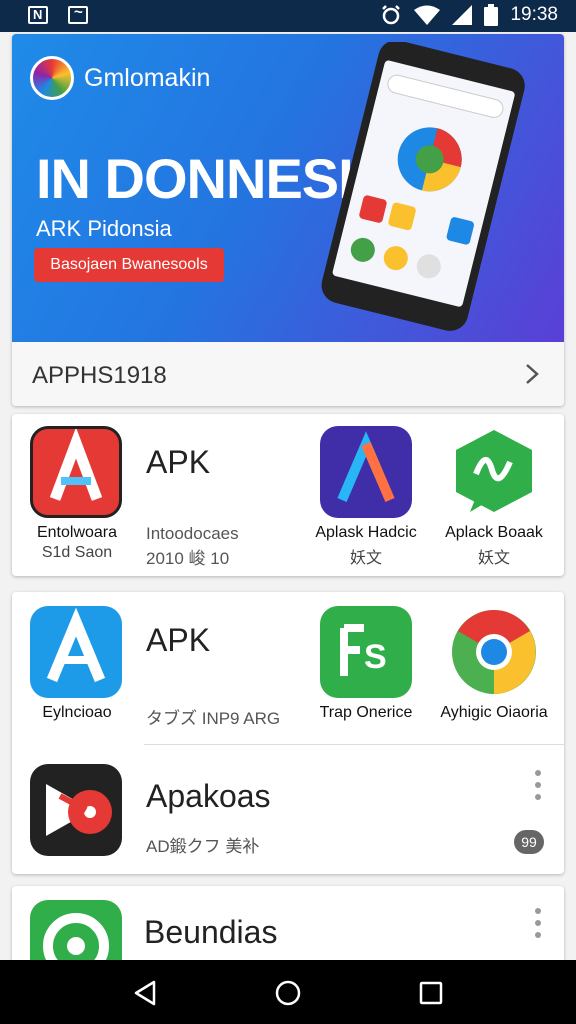  I want to click on home-icon, so click(288, 993).